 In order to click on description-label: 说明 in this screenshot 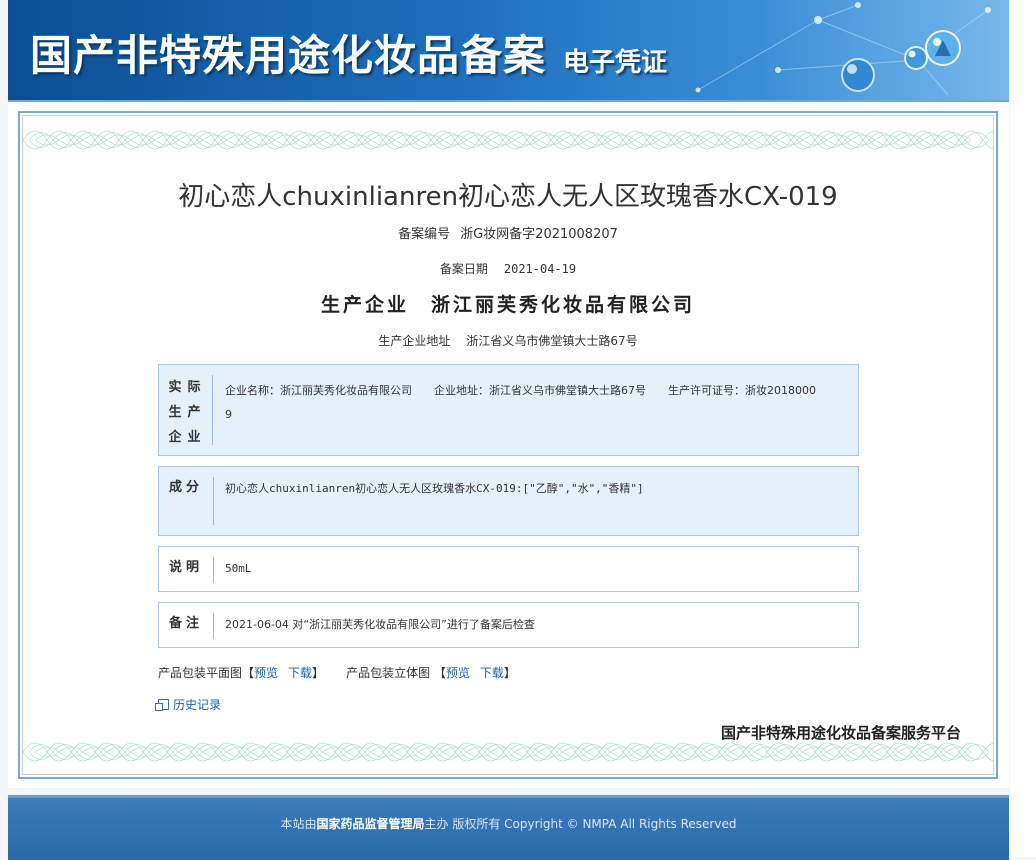, I will do `click(186, 570)`.